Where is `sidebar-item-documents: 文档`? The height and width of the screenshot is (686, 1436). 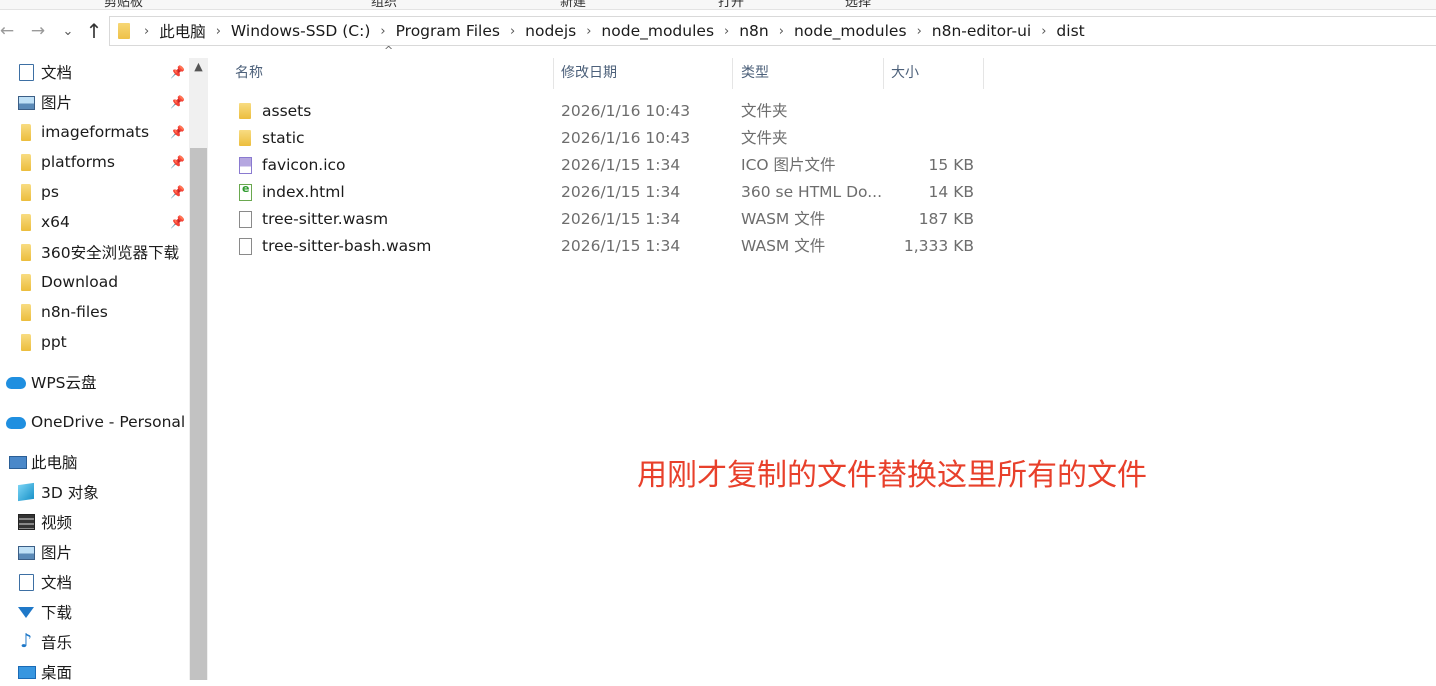
sidebar-item-documents: 文档 is located at coordinates (95, 582).